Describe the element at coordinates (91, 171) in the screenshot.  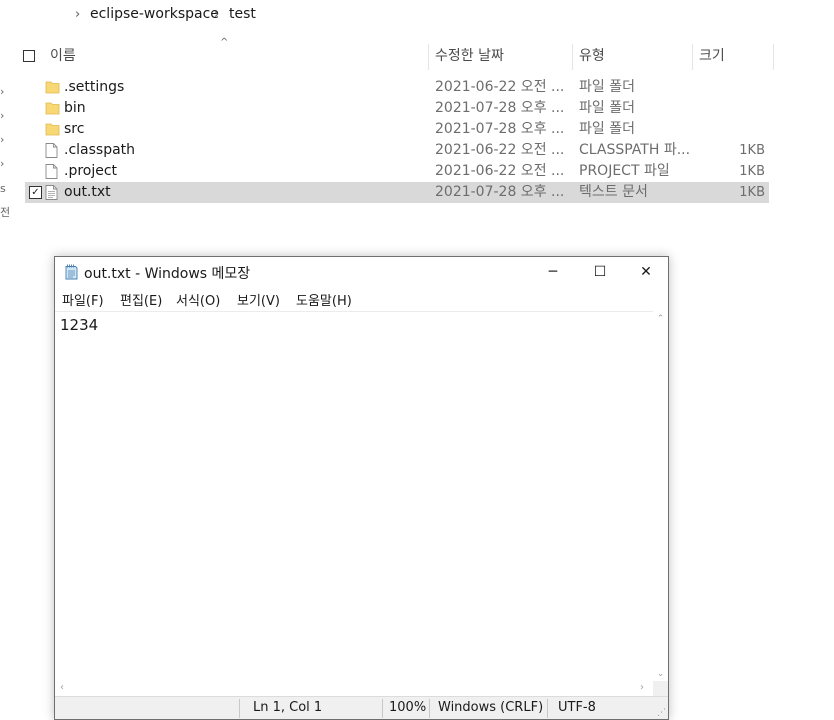
I see `file-name: .project` at that location.